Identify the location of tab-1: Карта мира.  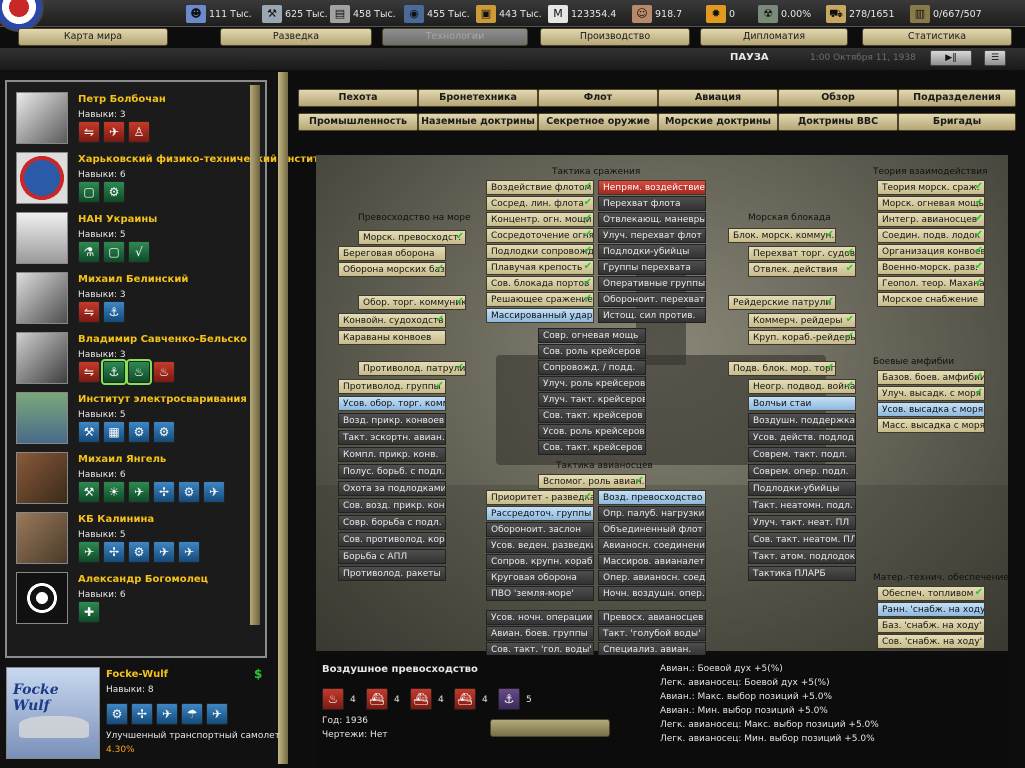
(93, 37).